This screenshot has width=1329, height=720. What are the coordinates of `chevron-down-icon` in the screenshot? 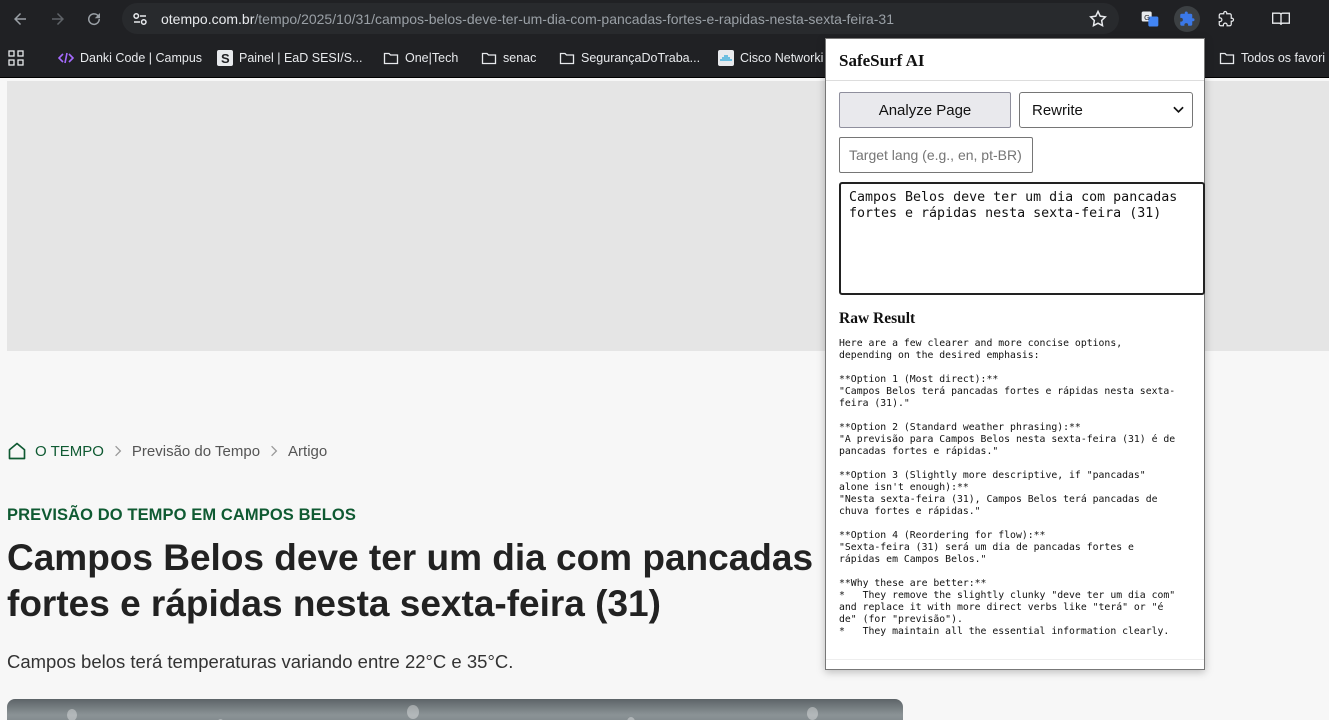 It's located at (1178, 110).